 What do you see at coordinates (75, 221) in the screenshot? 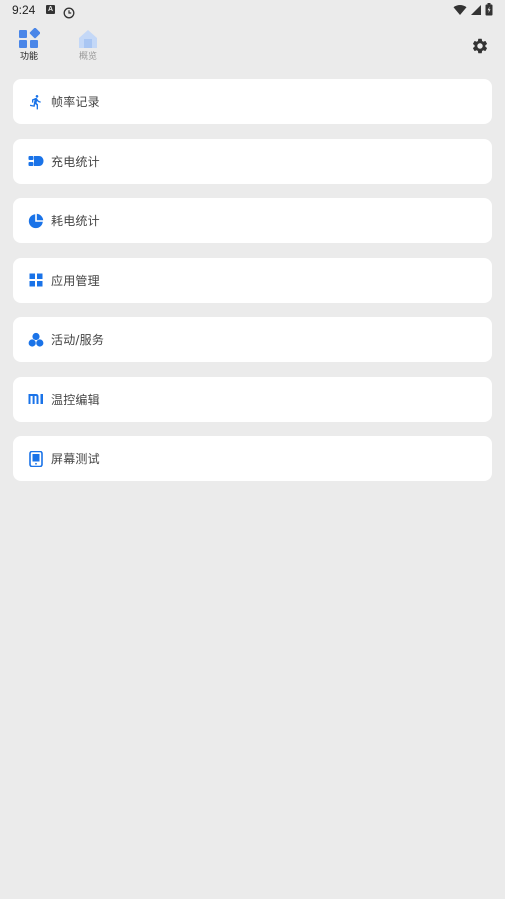
I see `feature-label: 耗电统计` at bounding box center [75, 221].